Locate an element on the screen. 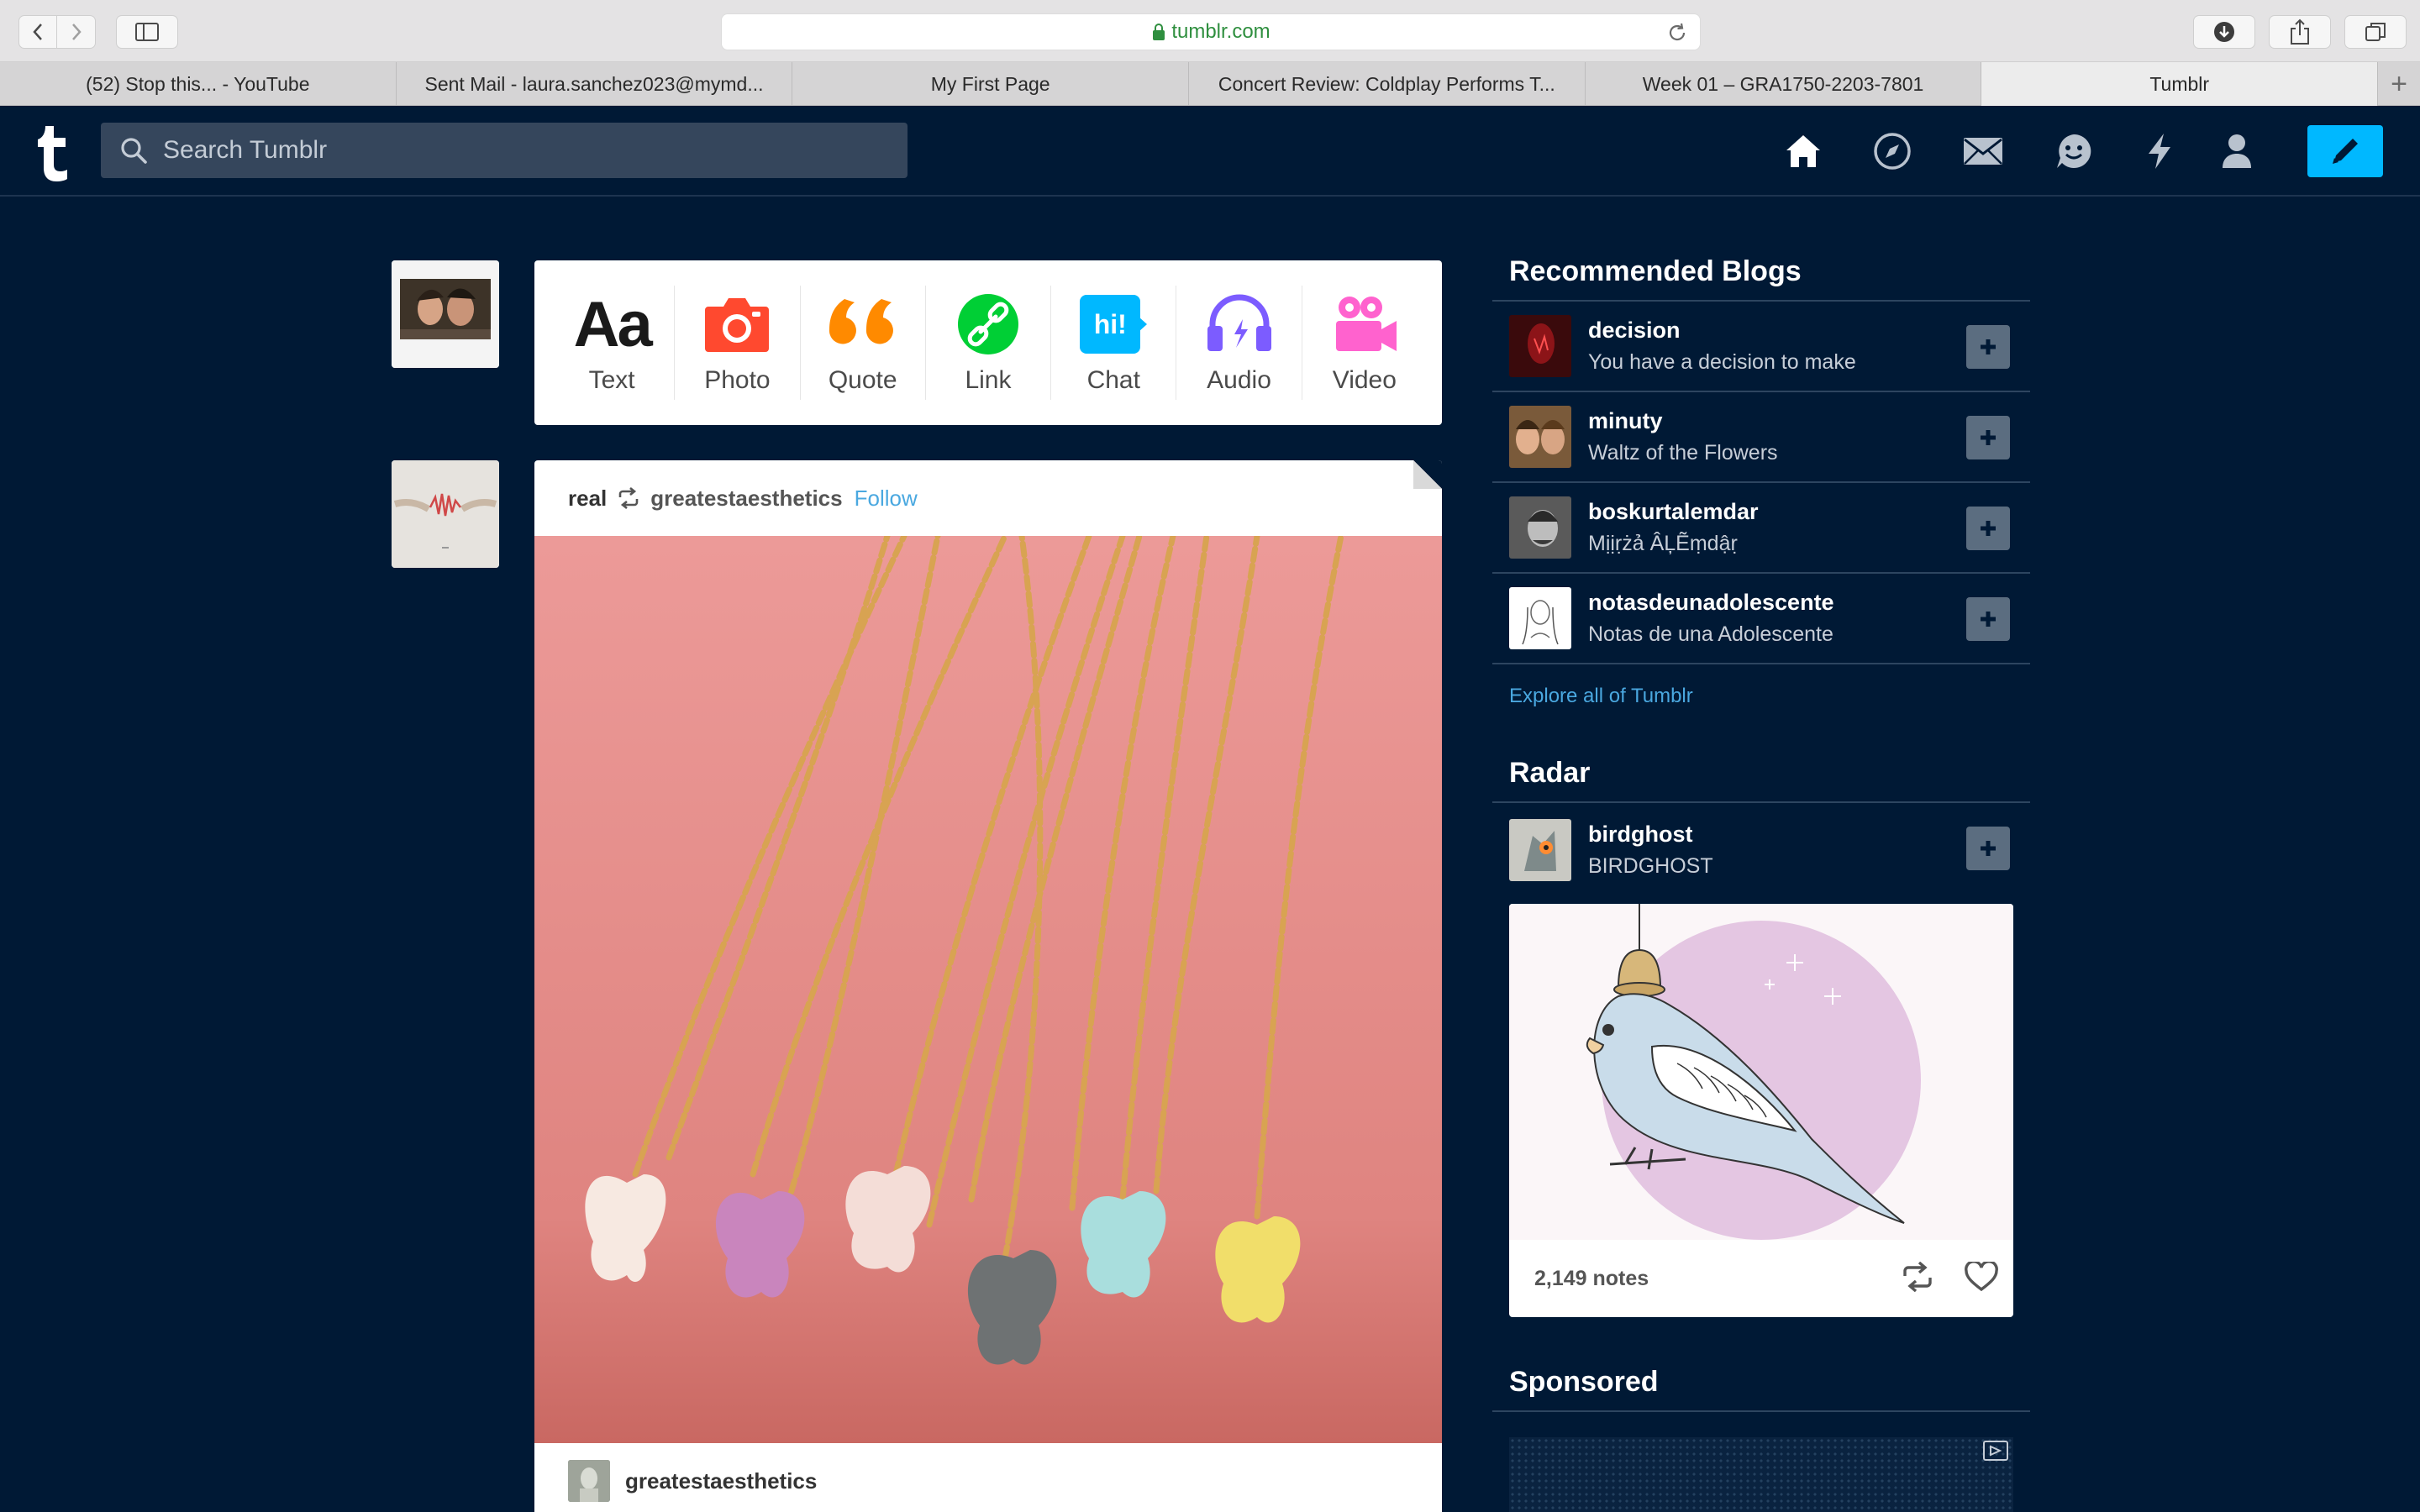 The width and height of the screenshot is (2420, 1512). chat-icon: hi! is located at coordinates (1114, 324).